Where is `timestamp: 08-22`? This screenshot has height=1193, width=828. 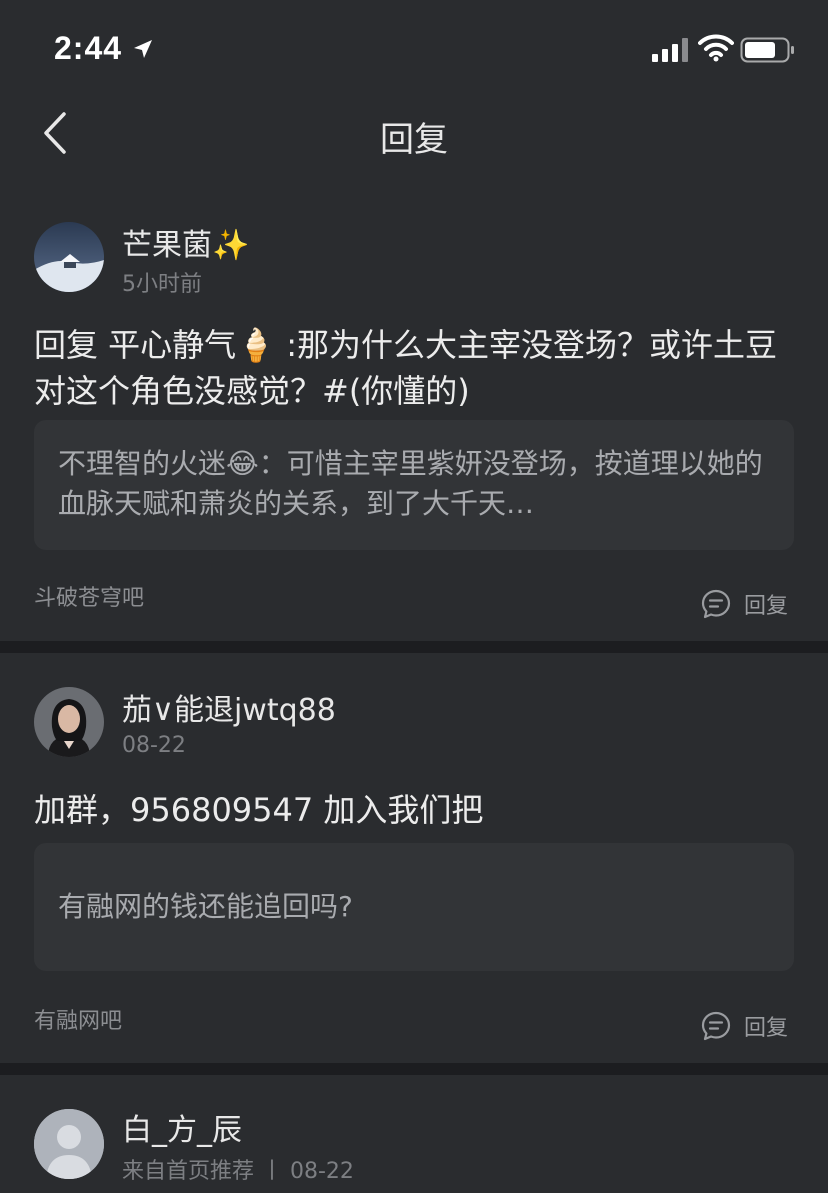 timestamp: 08-22 is located at coordinates (154, 745).